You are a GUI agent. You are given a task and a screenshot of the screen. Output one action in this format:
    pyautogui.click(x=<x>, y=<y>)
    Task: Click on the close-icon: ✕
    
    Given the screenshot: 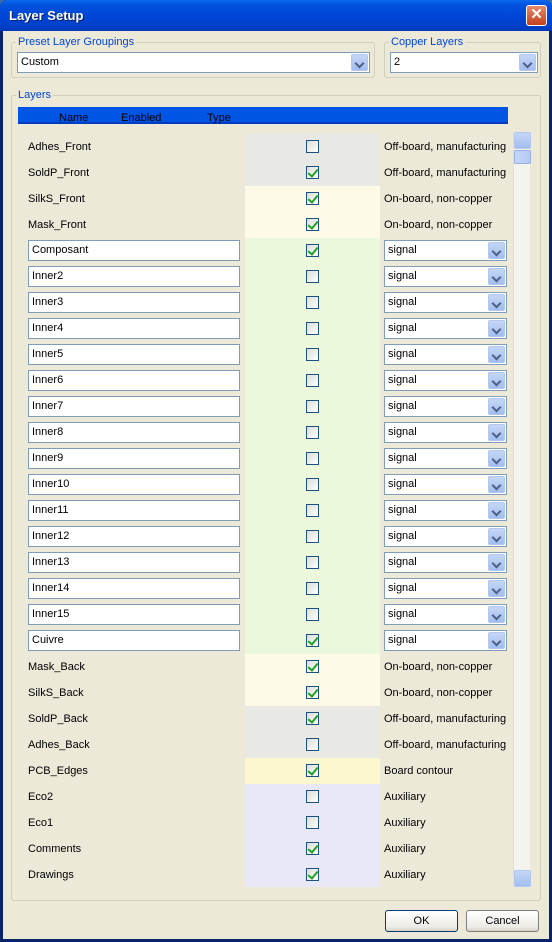 What is the action you would take?
    pyautogui.click(x=536, y=15)
    